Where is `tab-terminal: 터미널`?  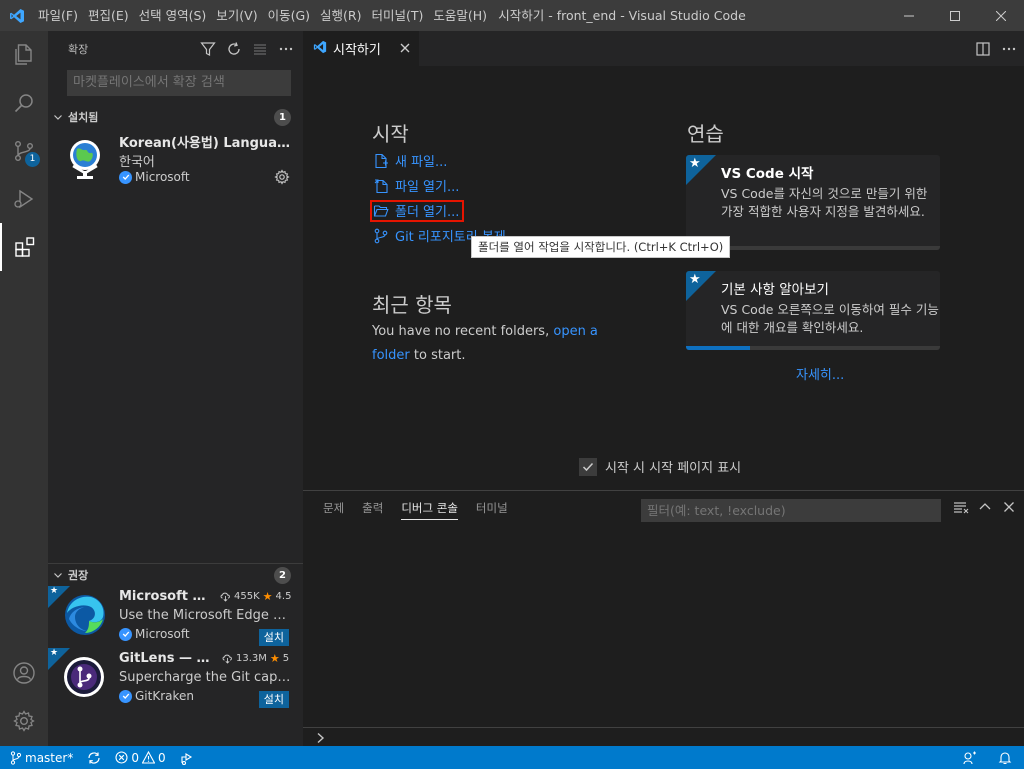
tab-terminal: 터미널 is located at coordinates (492, 508).